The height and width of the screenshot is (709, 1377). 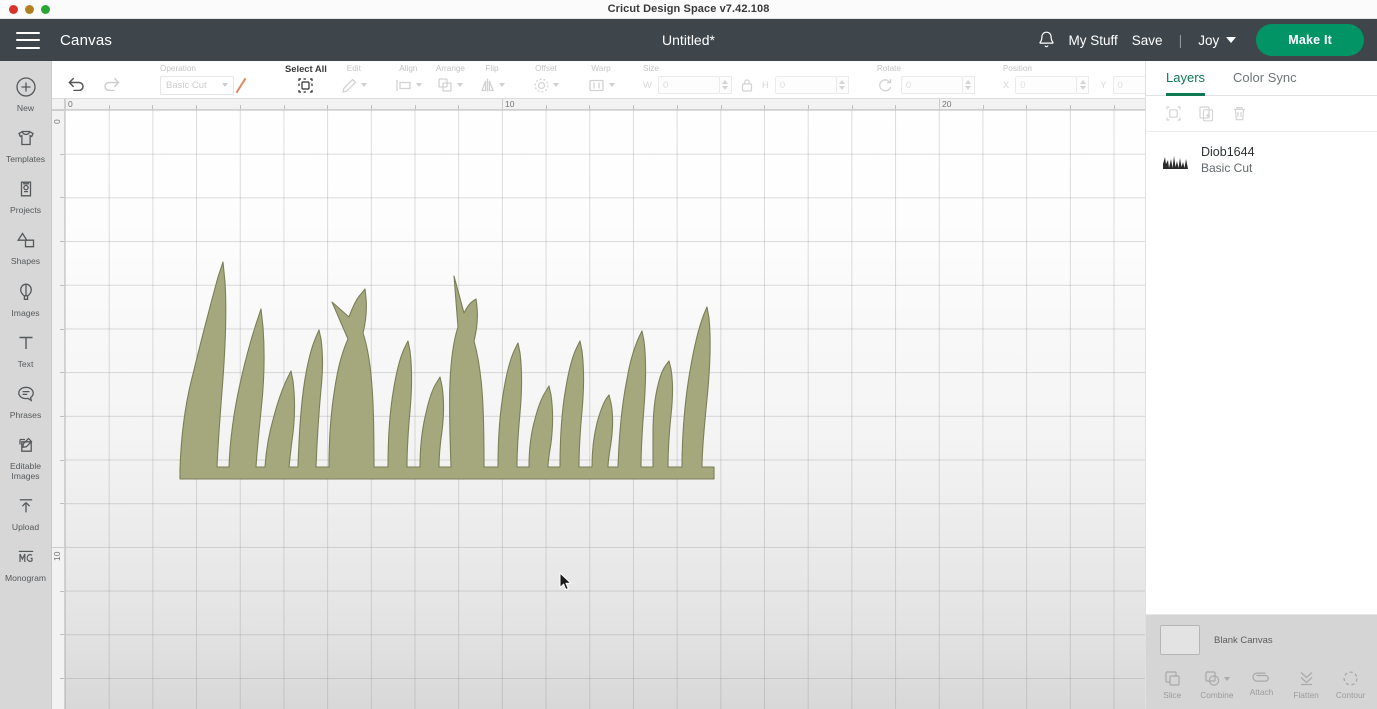 What do you see at coordinates (1261, 373) in the screenshot?
I see `layer-list: Diob1644 Basic Cut` at bounding box center [1261, 373].